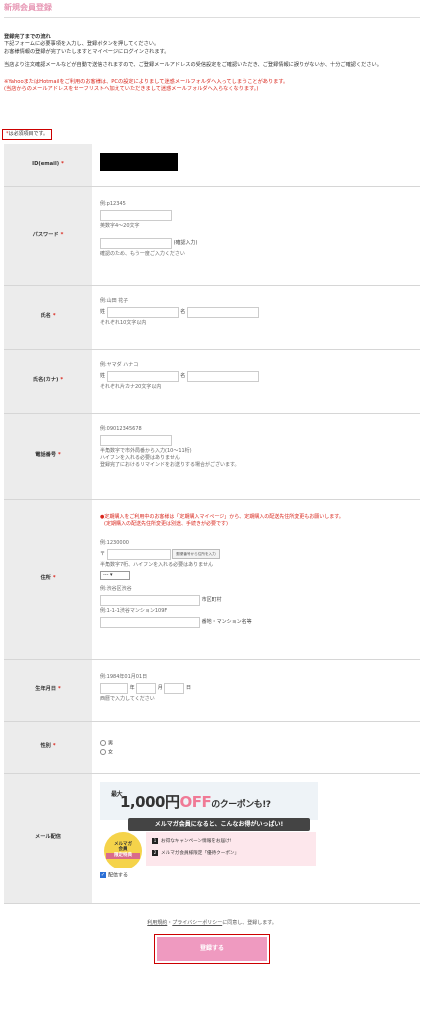  Describe the element at coordinates (111, 574) in the screenshot. I see `chevron-down-icon: ▾` at that location.